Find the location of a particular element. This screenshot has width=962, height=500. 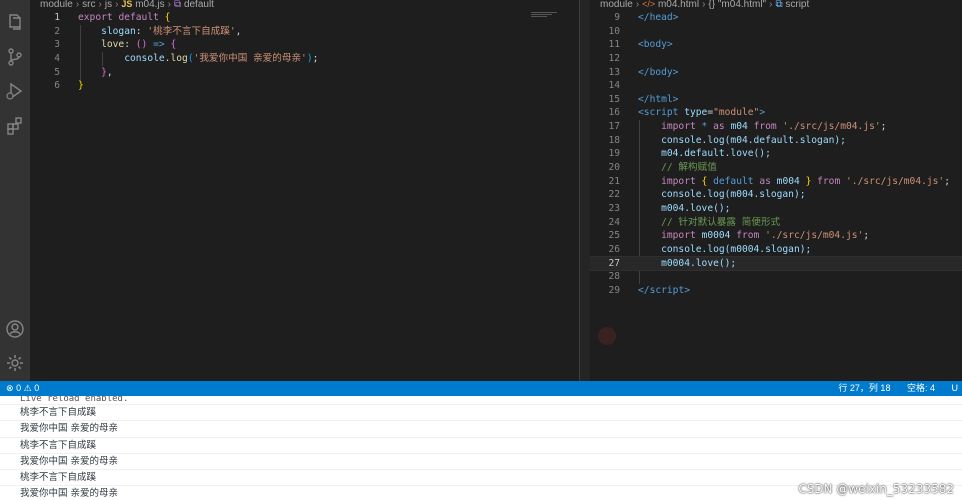

code-line: 3 love: () => { is located at coordinates (115, 45).